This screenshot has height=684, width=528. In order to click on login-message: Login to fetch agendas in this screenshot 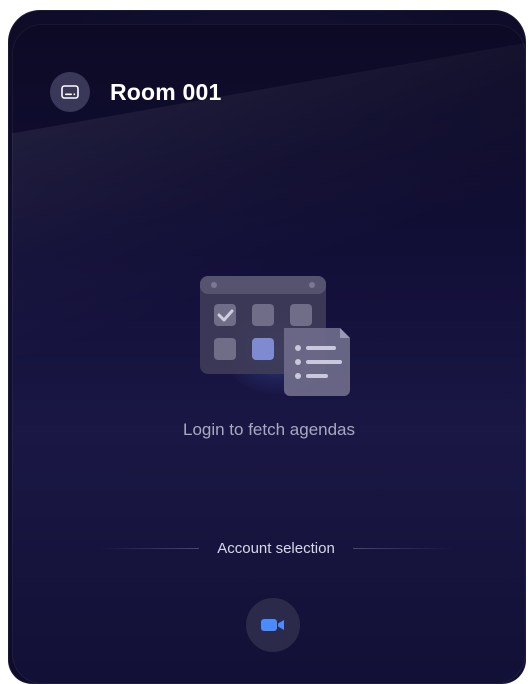, I will do `click(269, 429)`.